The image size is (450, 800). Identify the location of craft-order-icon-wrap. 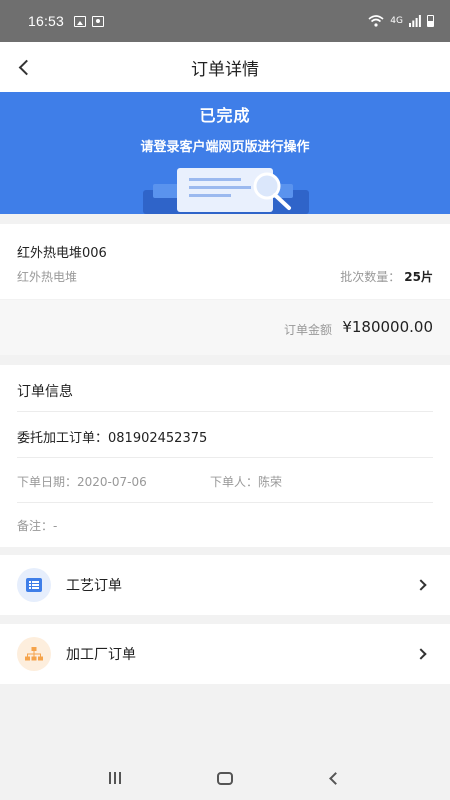
(34, 585).